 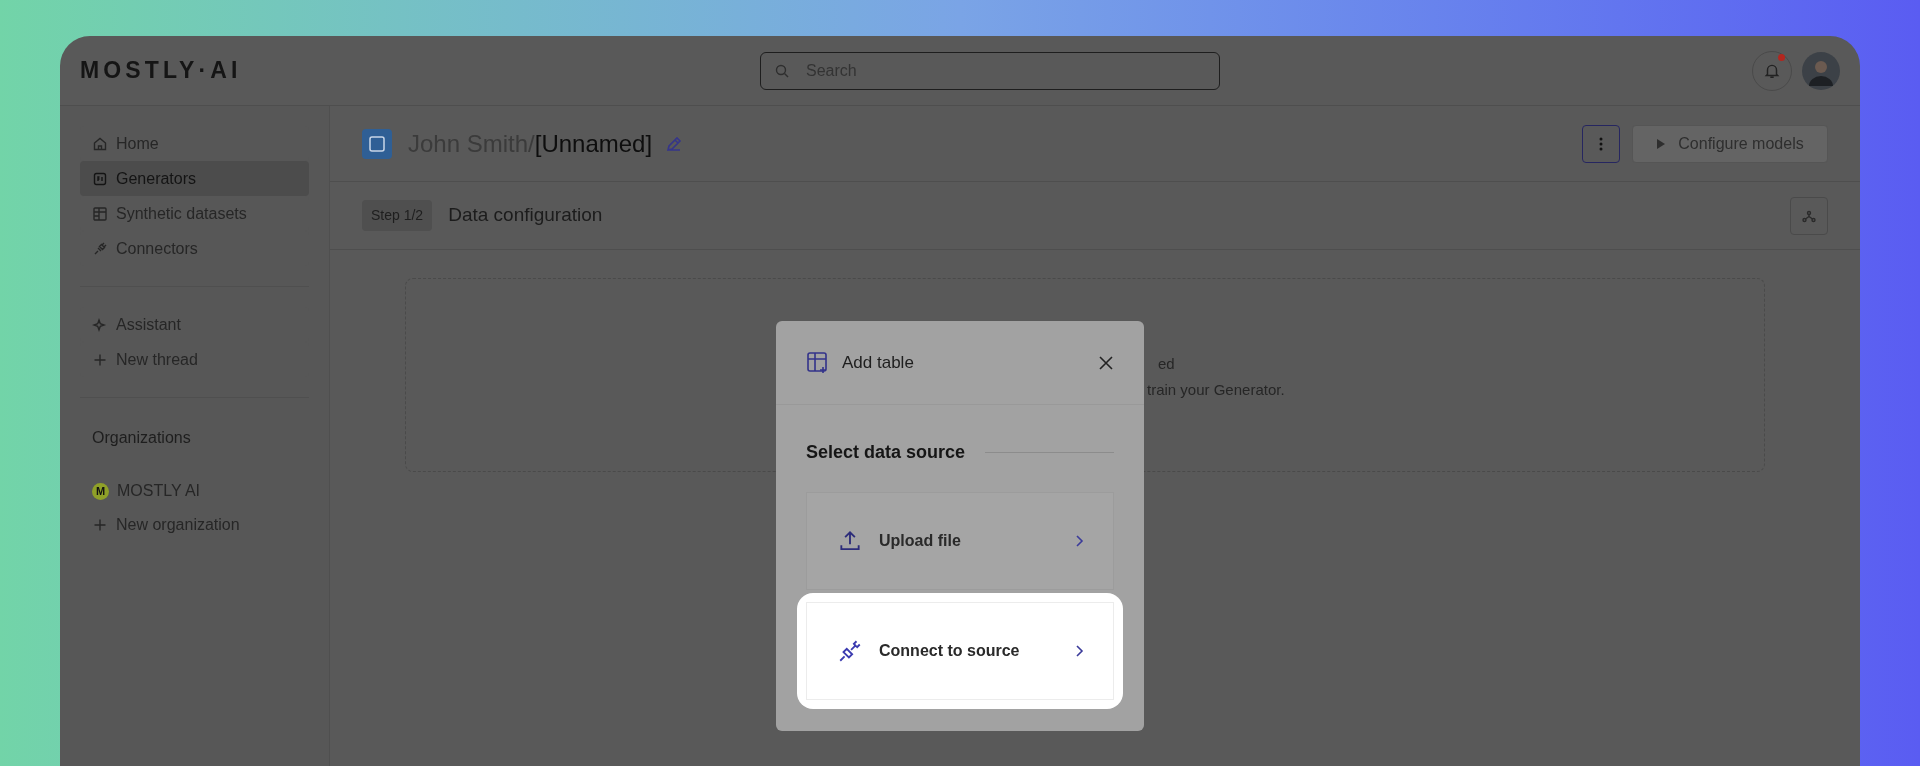 What do you see at coordinates (1661, 143) in the screenshot?
I see `play-icon` at bounding box center [1661, 143].